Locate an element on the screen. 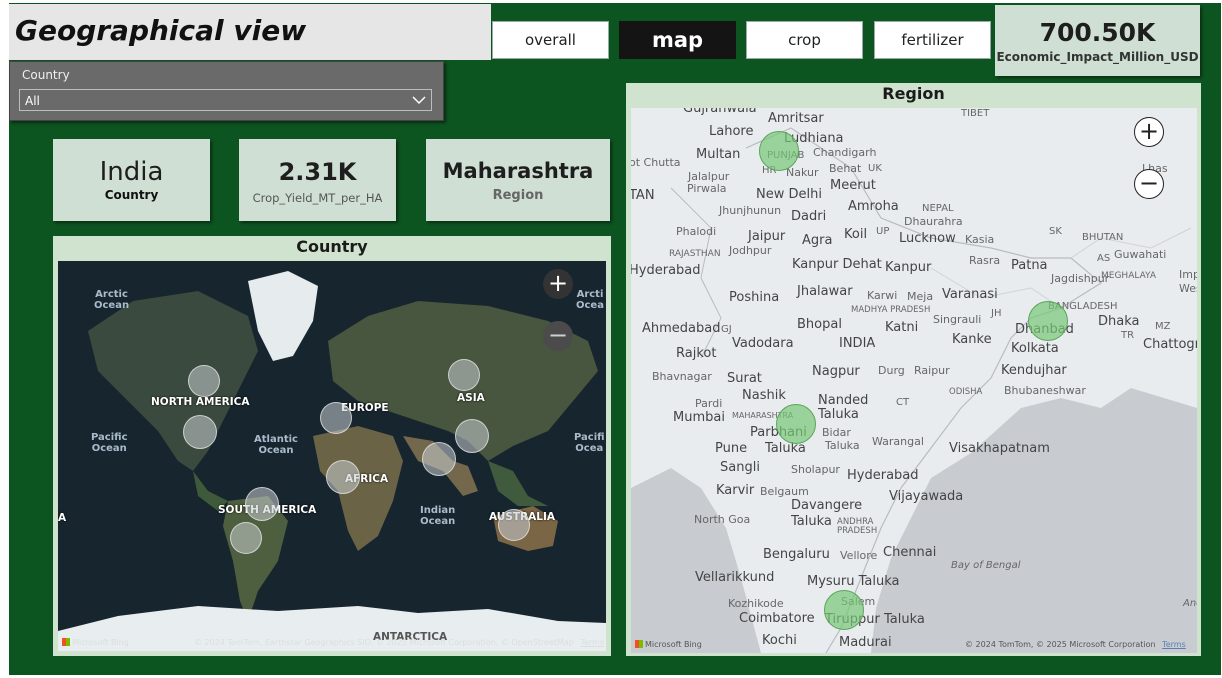 The width and height of the screenshot is (1222, 678). map-label: Vellore is located at coordinates (859, 555).